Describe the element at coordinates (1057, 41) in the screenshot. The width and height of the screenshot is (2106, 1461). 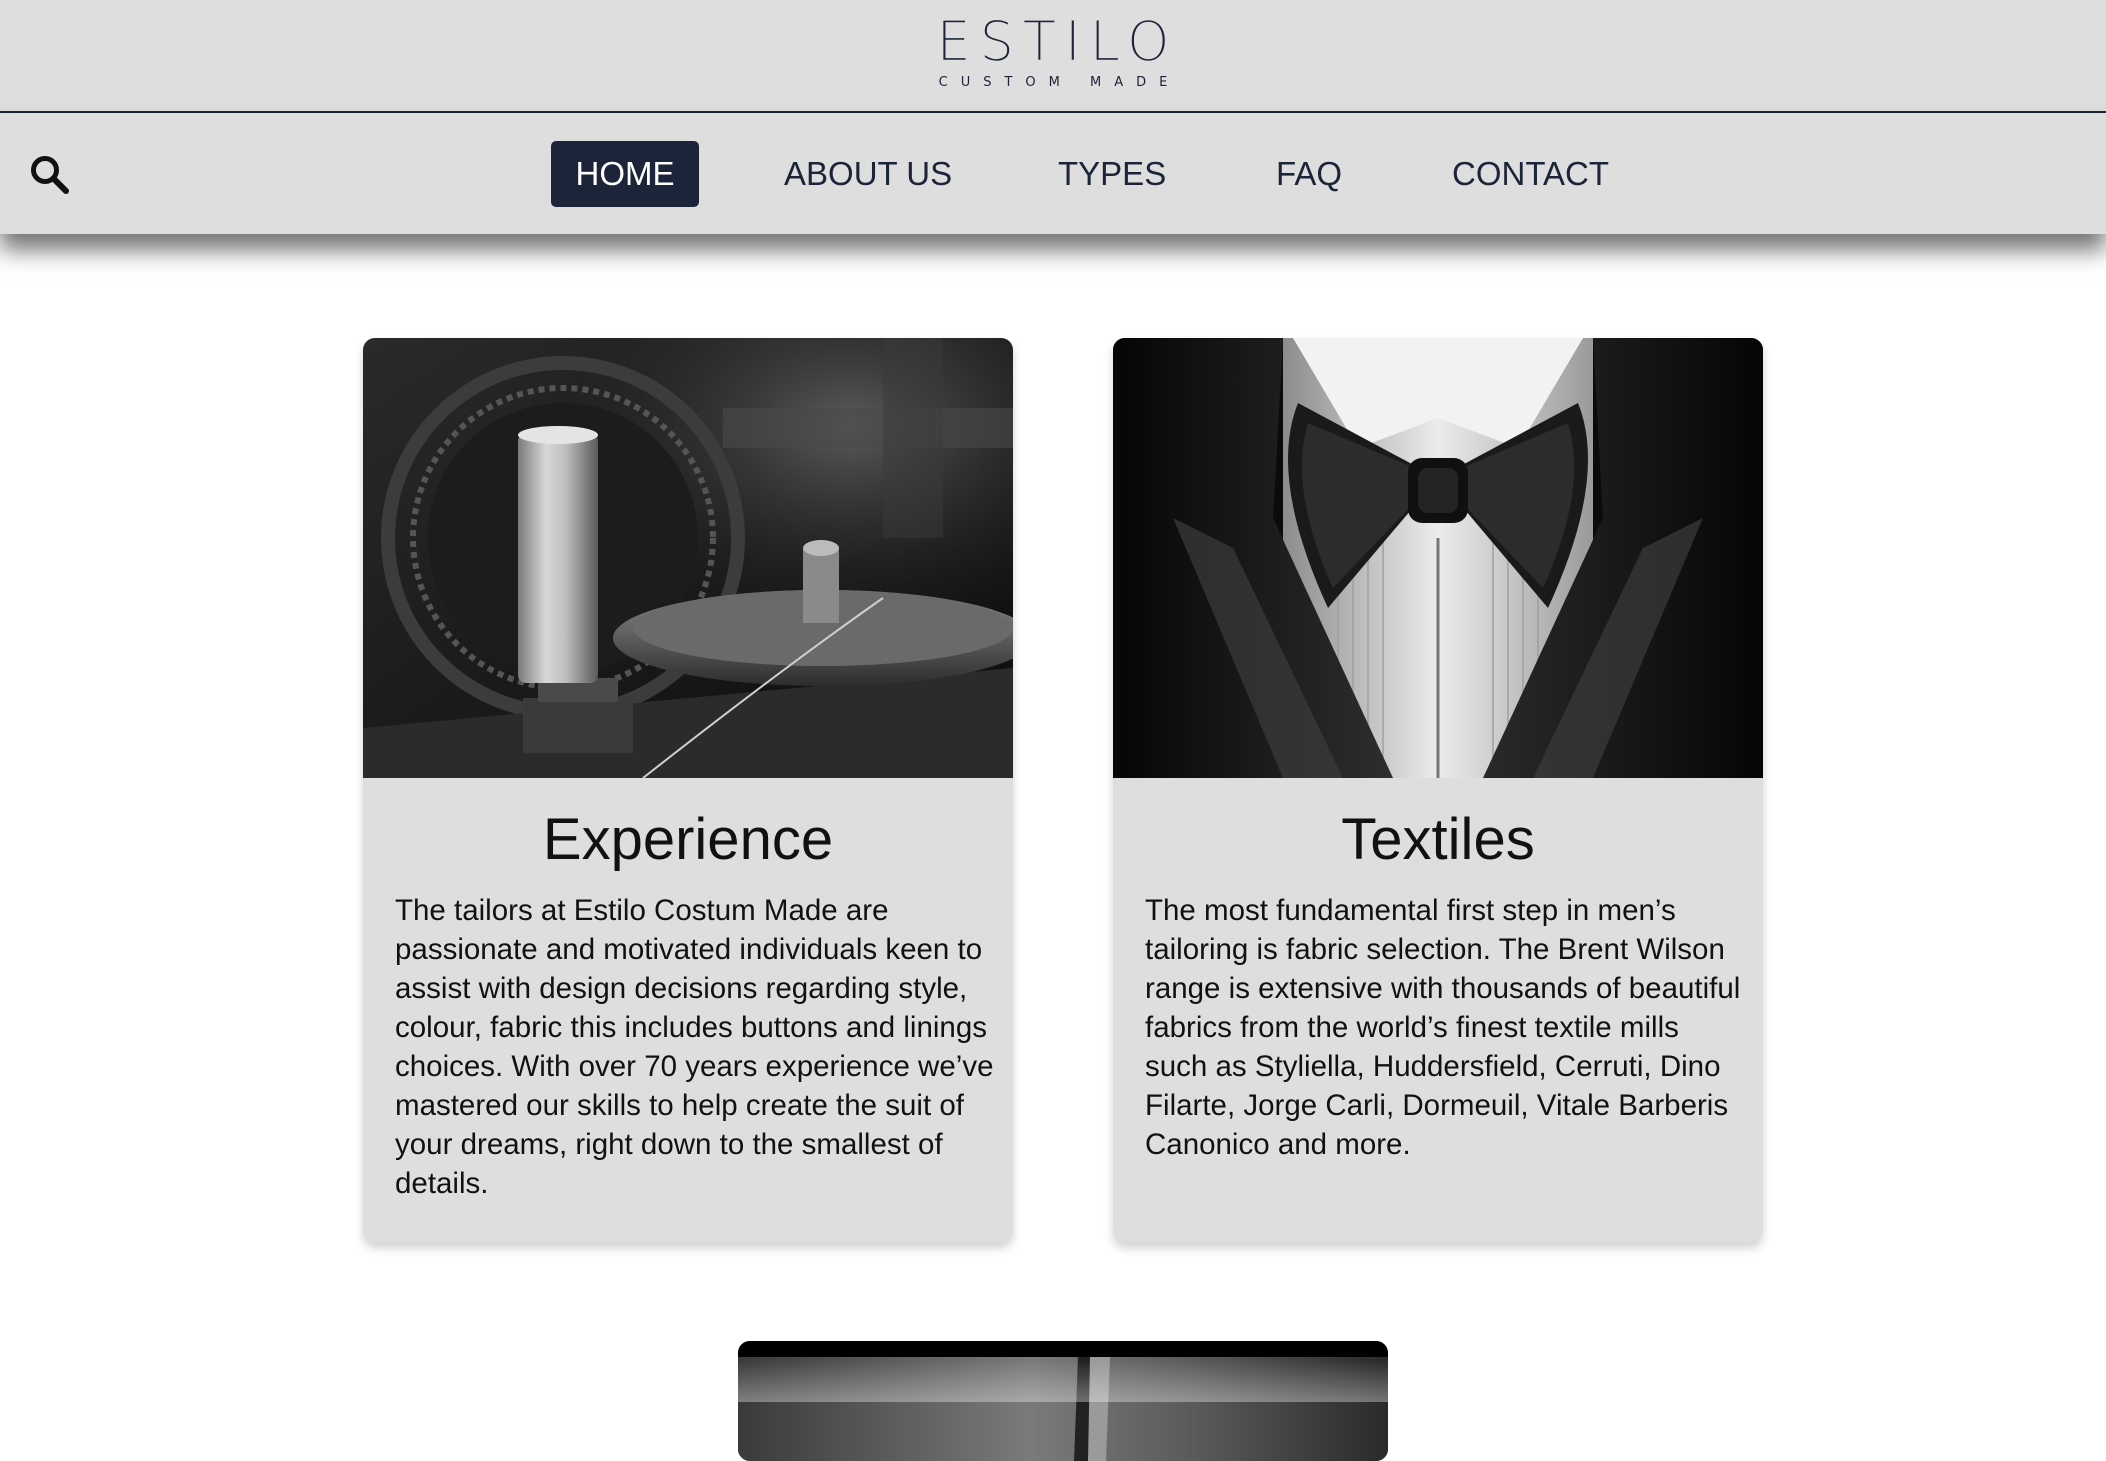
I see `logo-title: ESTILO` at that location.